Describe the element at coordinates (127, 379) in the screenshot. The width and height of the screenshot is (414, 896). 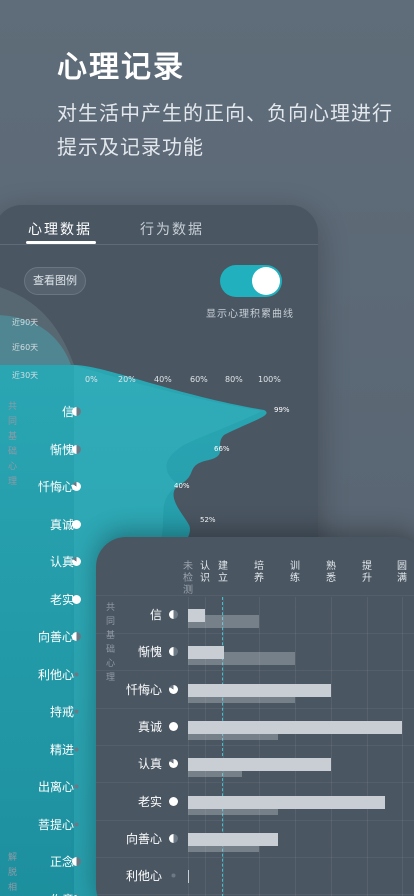
I see `percent-tick: 20%` at that location.